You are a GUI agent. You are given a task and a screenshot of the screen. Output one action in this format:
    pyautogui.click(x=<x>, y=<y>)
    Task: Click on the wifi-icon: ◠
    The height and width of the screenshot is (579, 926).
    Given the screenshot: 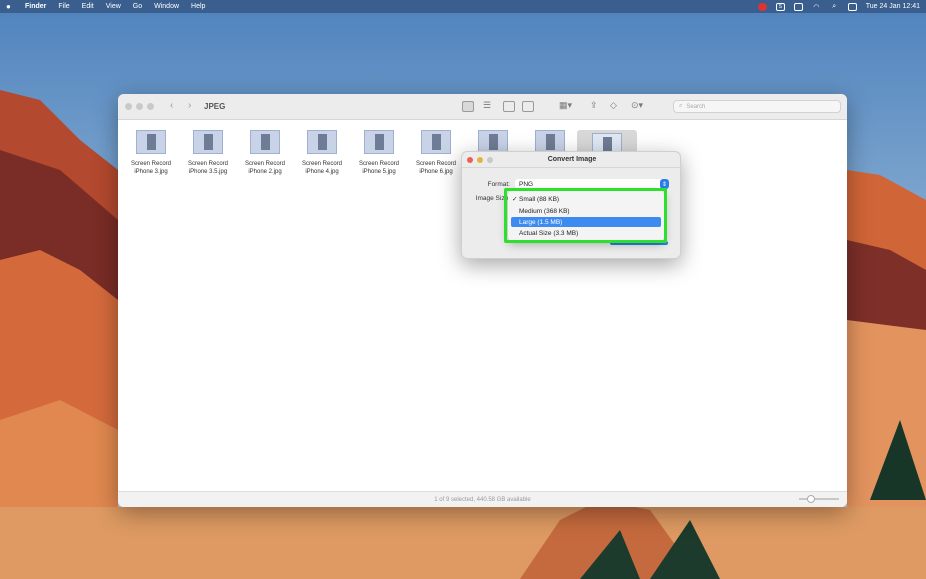 What is the action you would take?
    pyautogui.click(x=816, y=7)
    